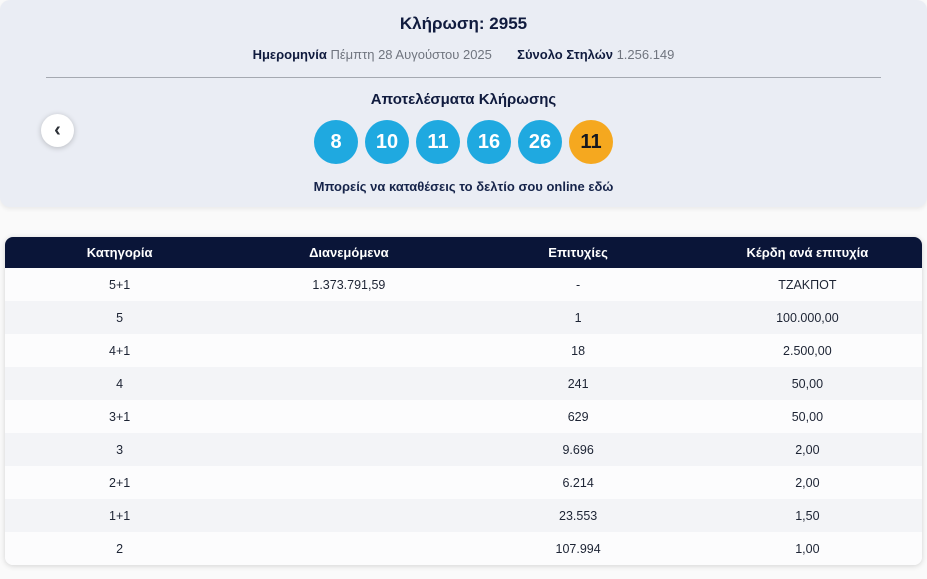 The width and height of the screenshot is (927, 579). Describe the element at coordinates (411, 54) in the screenshot. I see `date-value: Πέμπτη 28 Αυγούστου 2025` at that location.